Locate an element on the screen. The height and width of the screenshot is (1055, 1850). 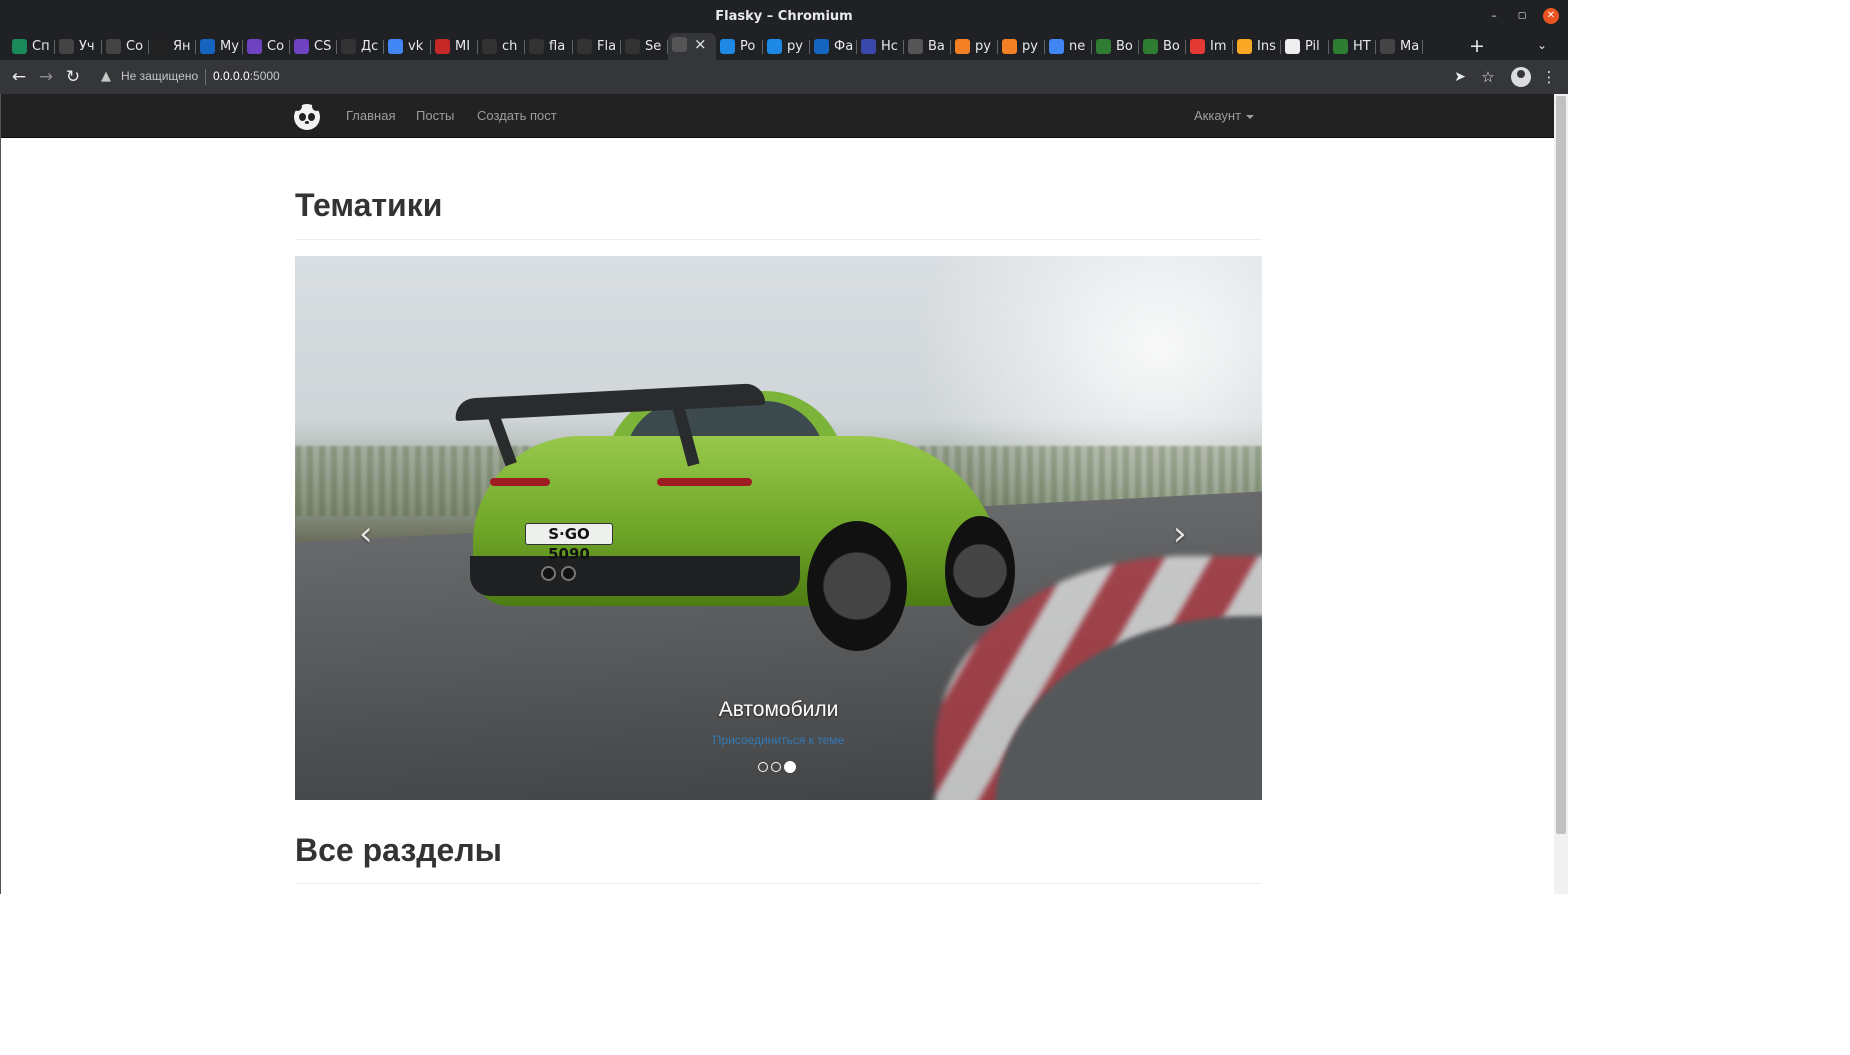
address-bar: ▲ Не защищено 0.0.0.0:5000 is located at coordinates (797, 77).